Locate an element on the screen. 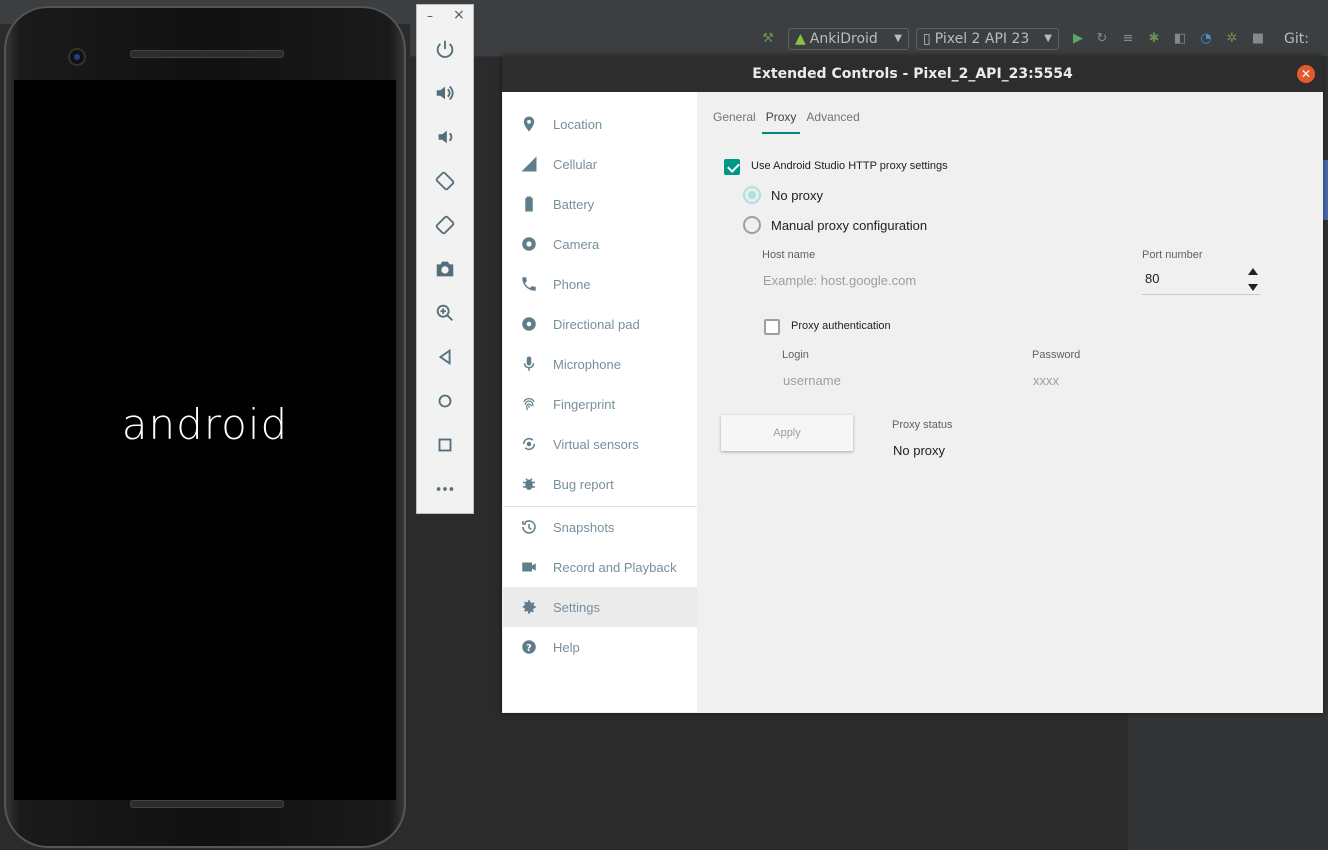  host-name-input: Example: host.google.com is located at coordinates (839, 280).